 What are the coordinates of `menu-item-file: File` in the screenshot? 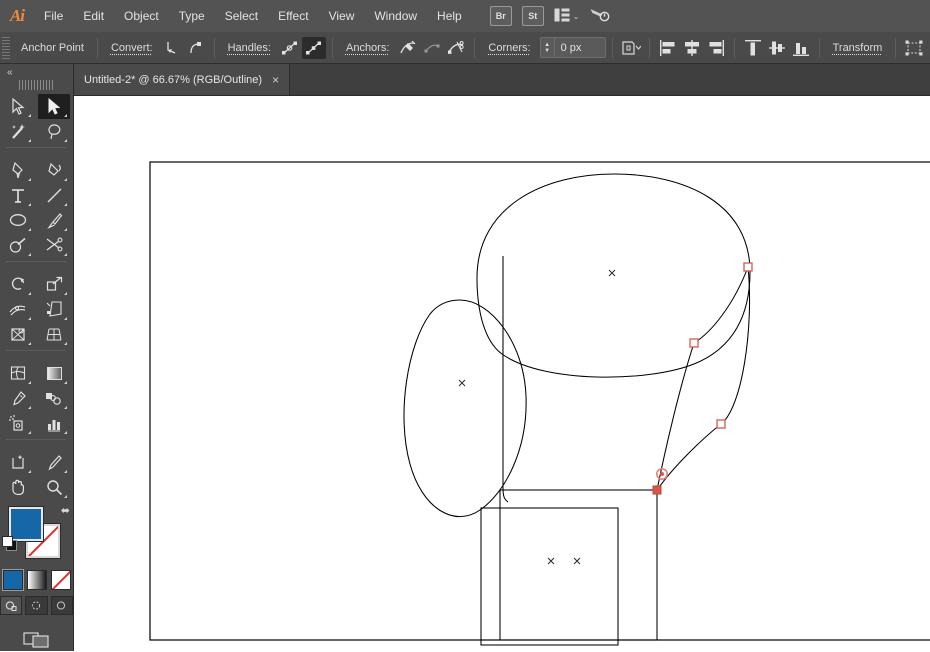 It's located at (53, 16).